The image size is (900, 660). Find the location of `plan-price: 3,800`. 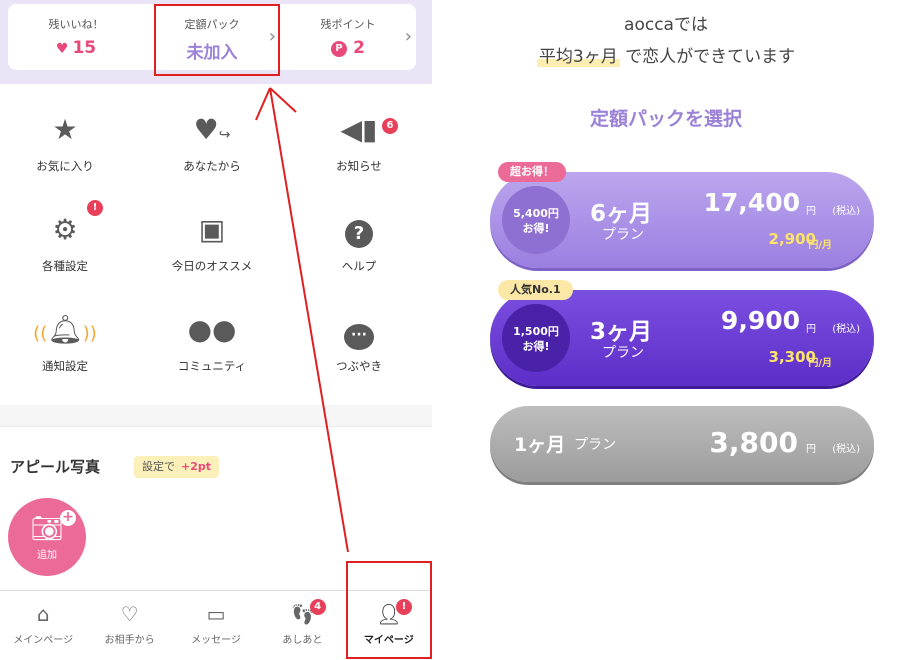

plan-price: 3,800 is located at coordinates (753, 442).